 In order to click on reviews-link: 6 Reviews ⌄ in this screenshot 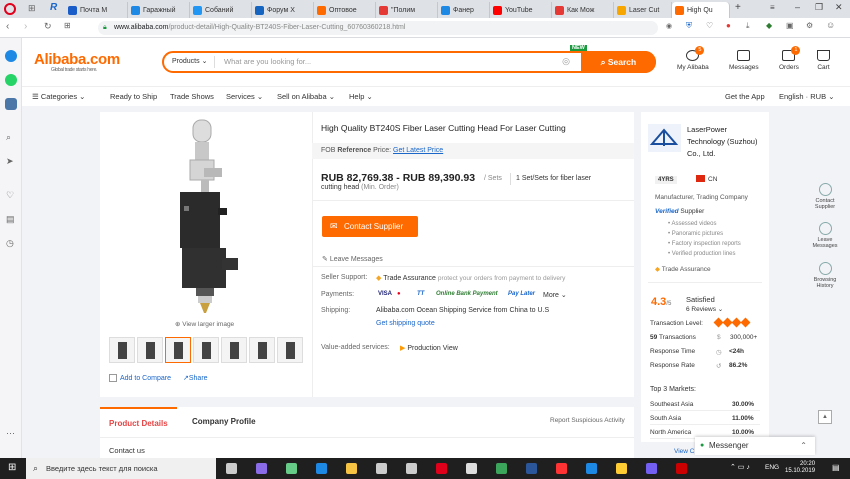, I will do `click(704, 309)`.